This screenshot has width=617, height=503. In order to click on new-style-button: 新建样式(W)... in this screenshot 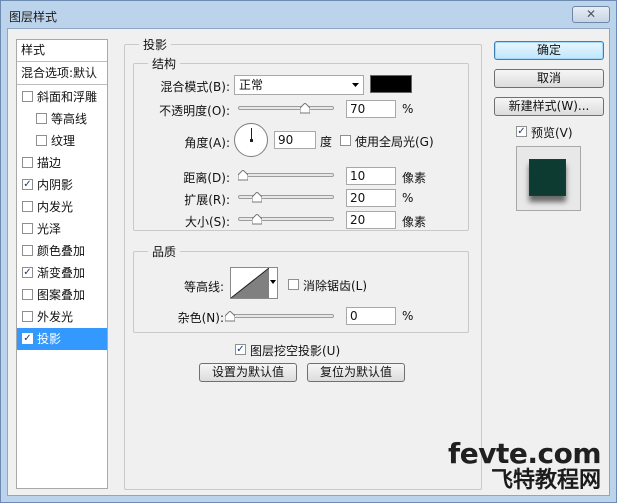, I will do `click(549, 106)`.